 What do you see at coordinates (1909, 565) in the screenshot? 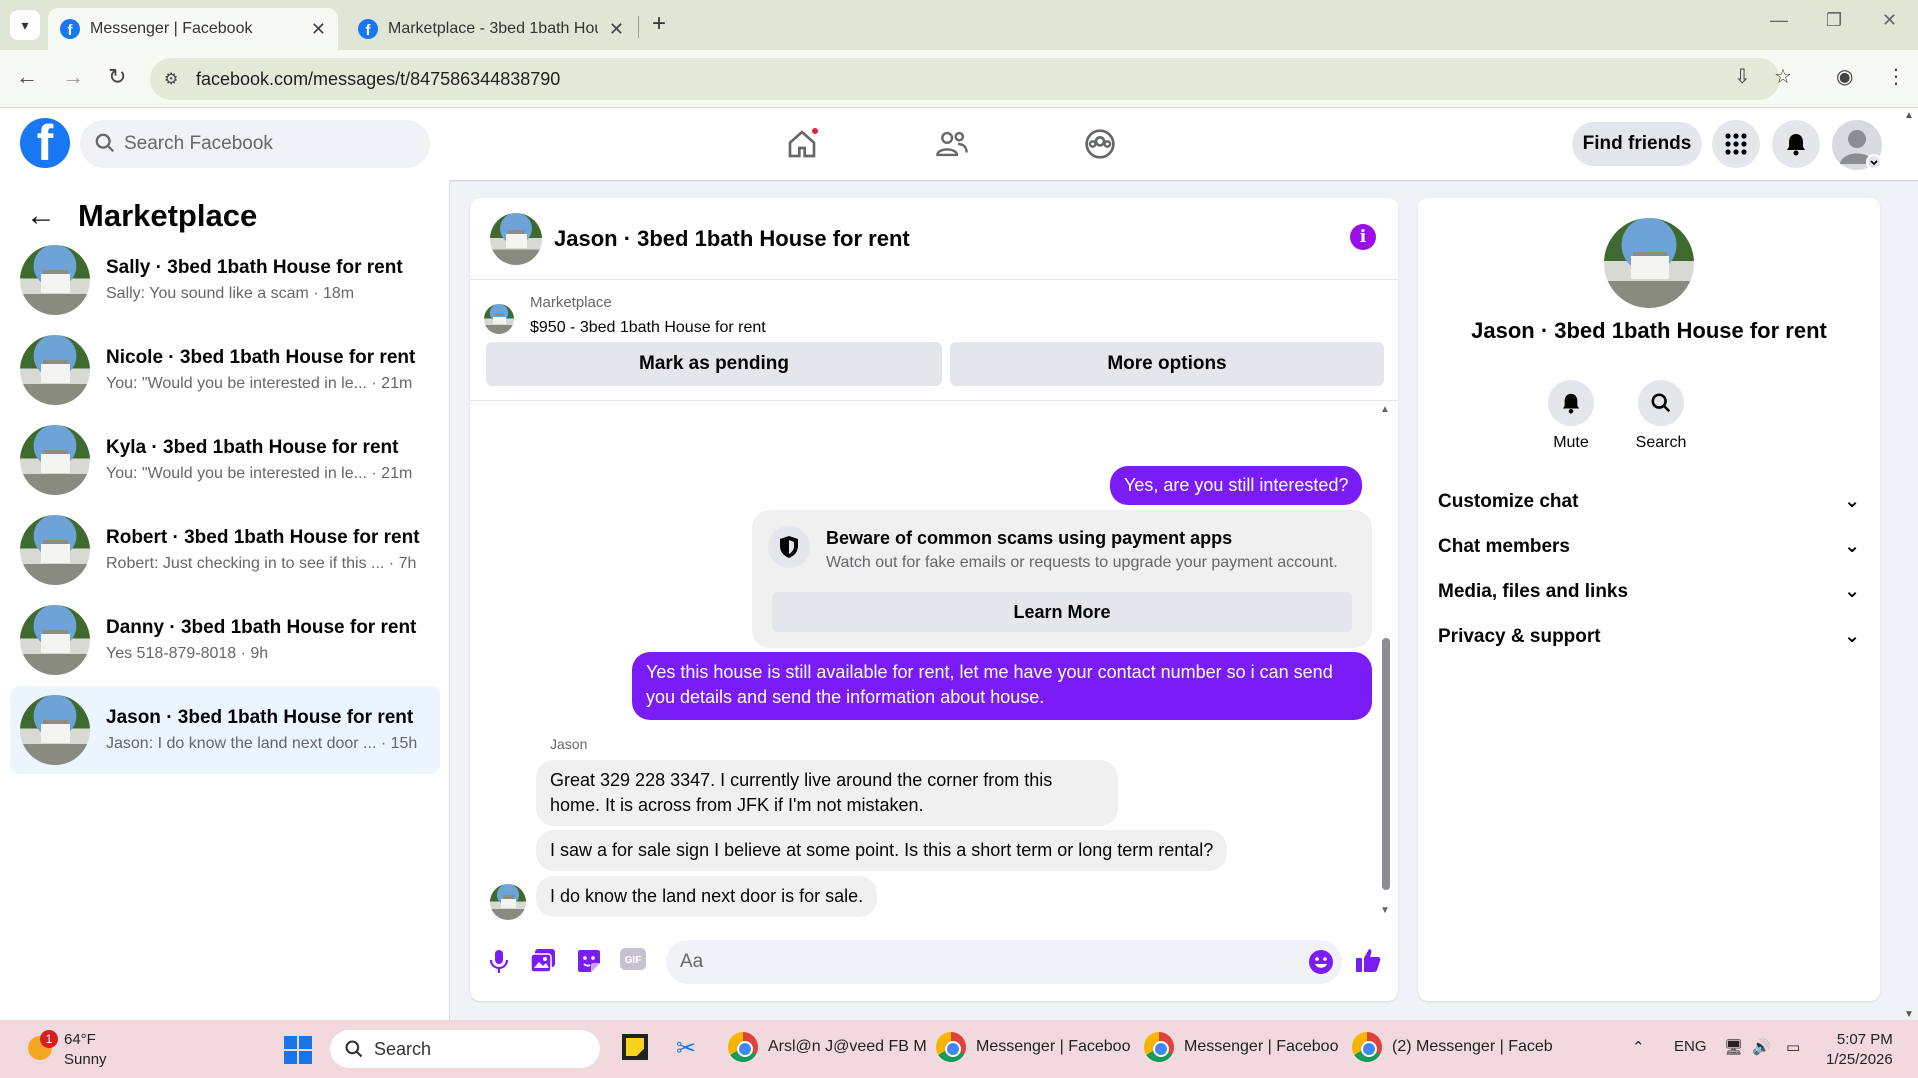
I see `page-scrollbar: ▲ ▼` at bounding box center [1909, 565].